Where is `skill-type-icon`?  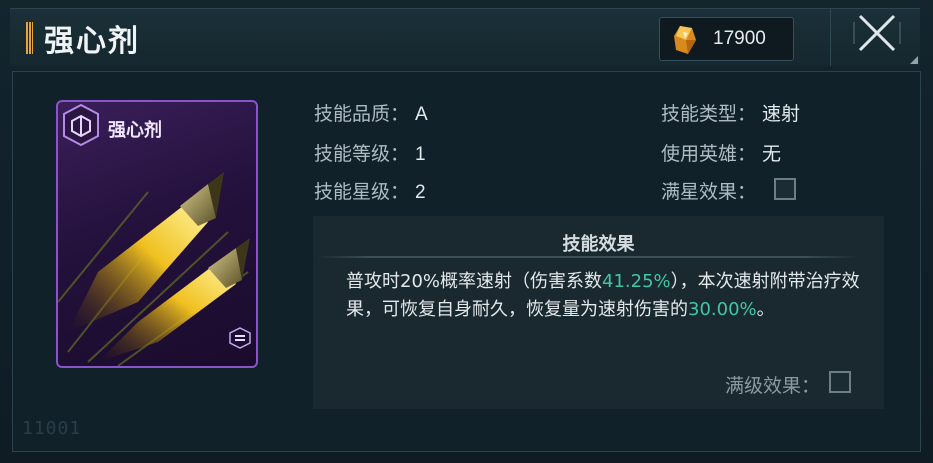 skill-type-icon is located at coordinates (81, 125).